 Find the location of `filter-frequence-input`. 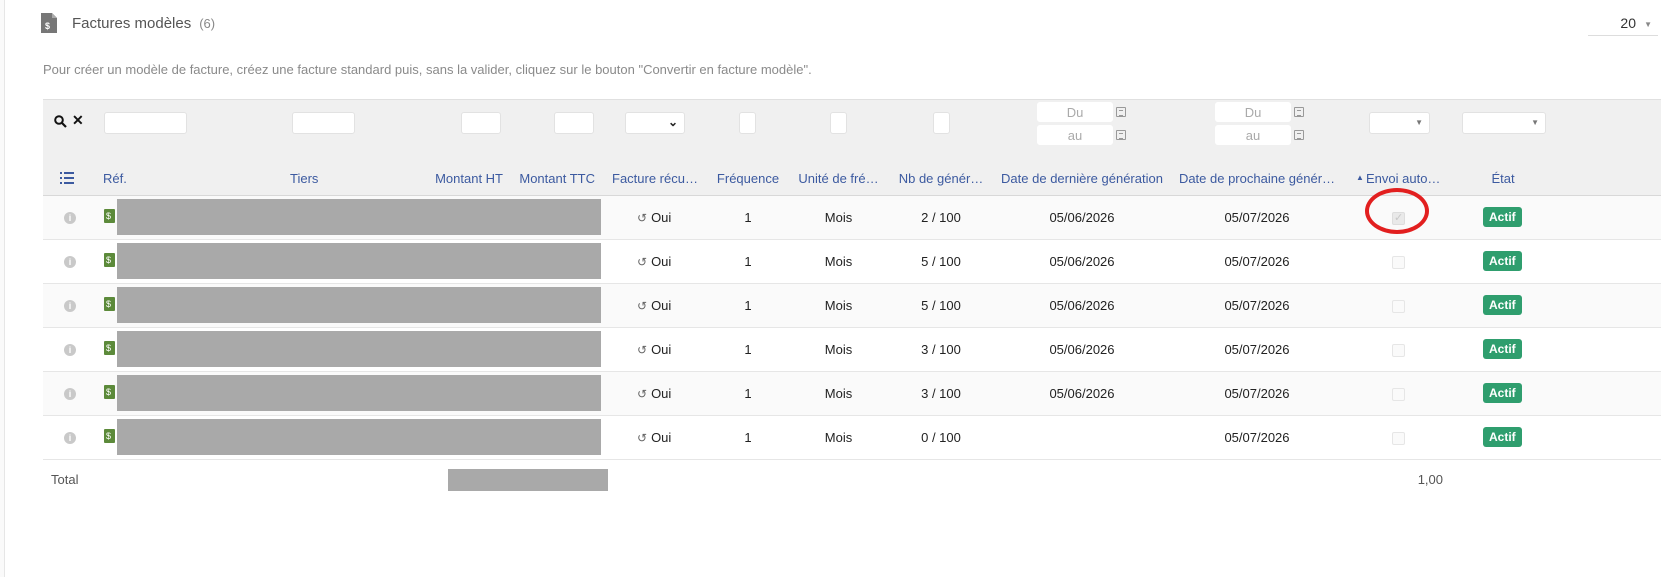

filter-frequence-input is located at coordinates (747, 123).